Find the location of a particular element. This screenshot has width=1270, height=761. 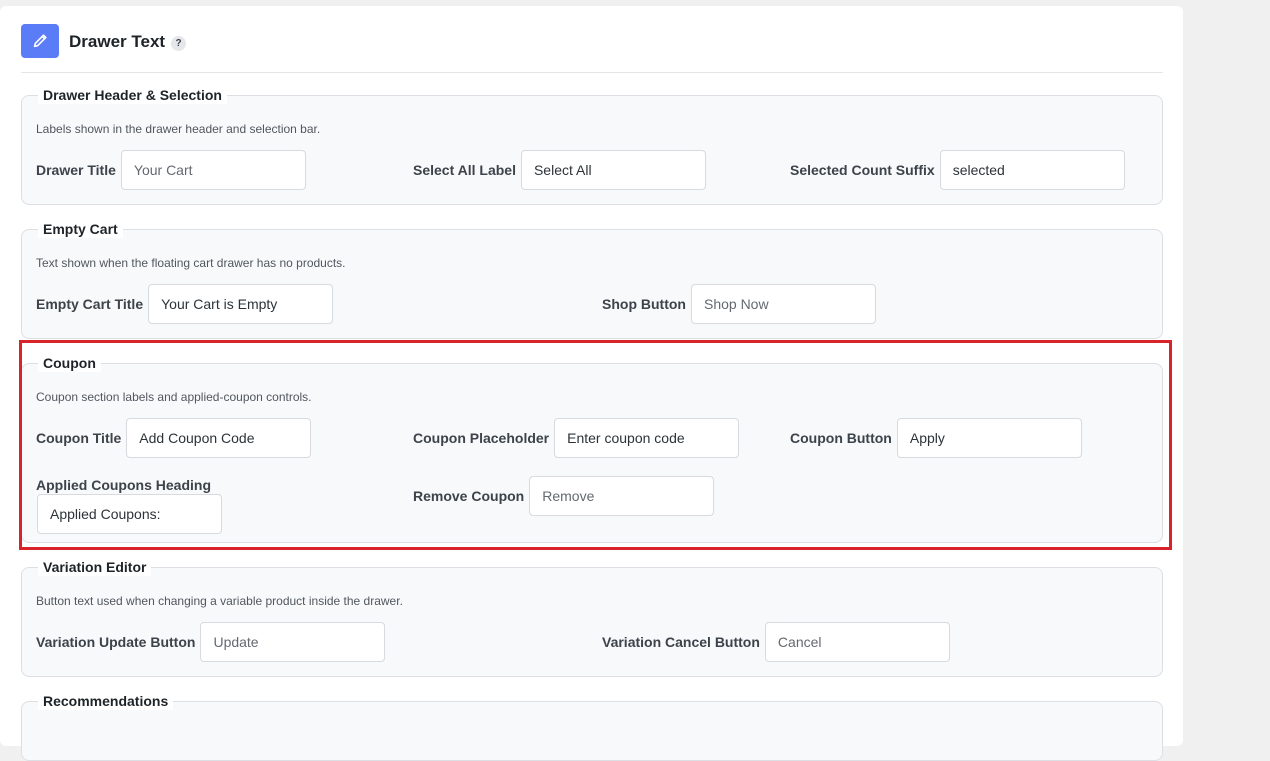

field-select-all-label: Select All Label is located at coordinates (559, 170).